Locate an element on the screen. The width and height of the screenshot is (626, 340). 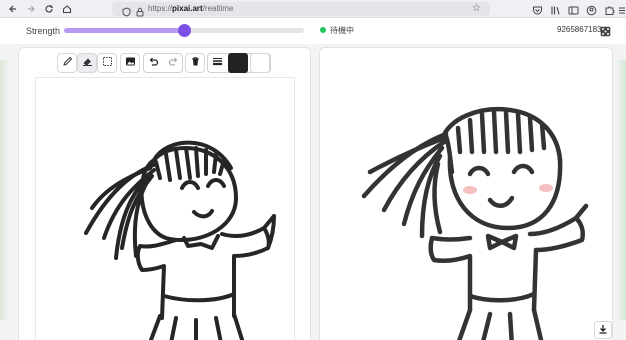
strength-slider-thumb is located at coordinates (184, 30).